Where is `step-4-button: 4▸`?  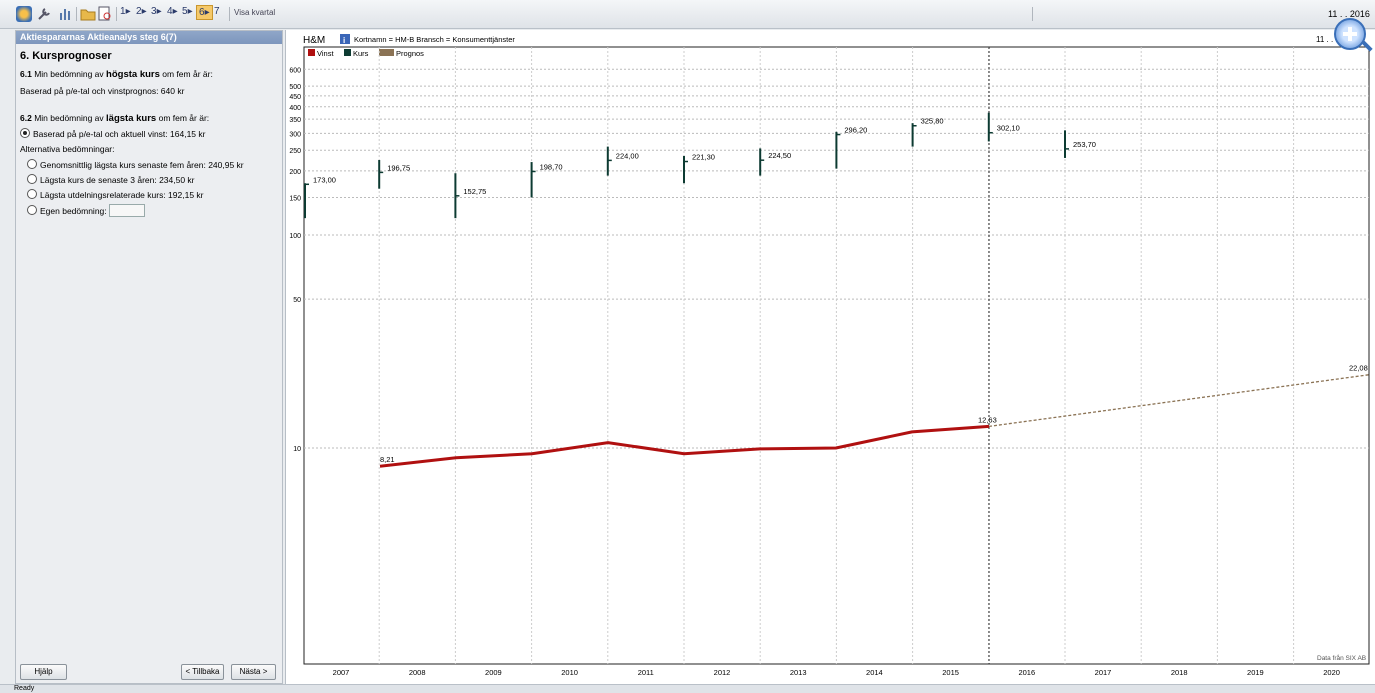
step-4-button: 4▸ is located at coordinates (172, 11).